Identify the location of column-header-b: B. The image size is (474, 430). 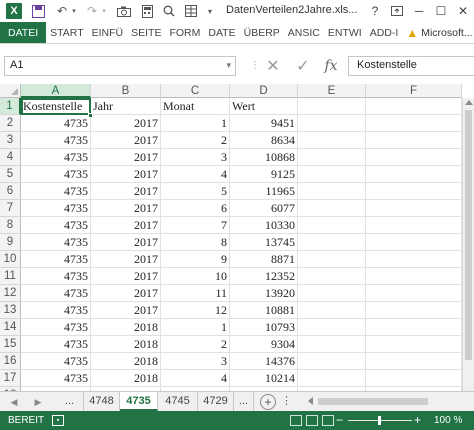
(126, 91).